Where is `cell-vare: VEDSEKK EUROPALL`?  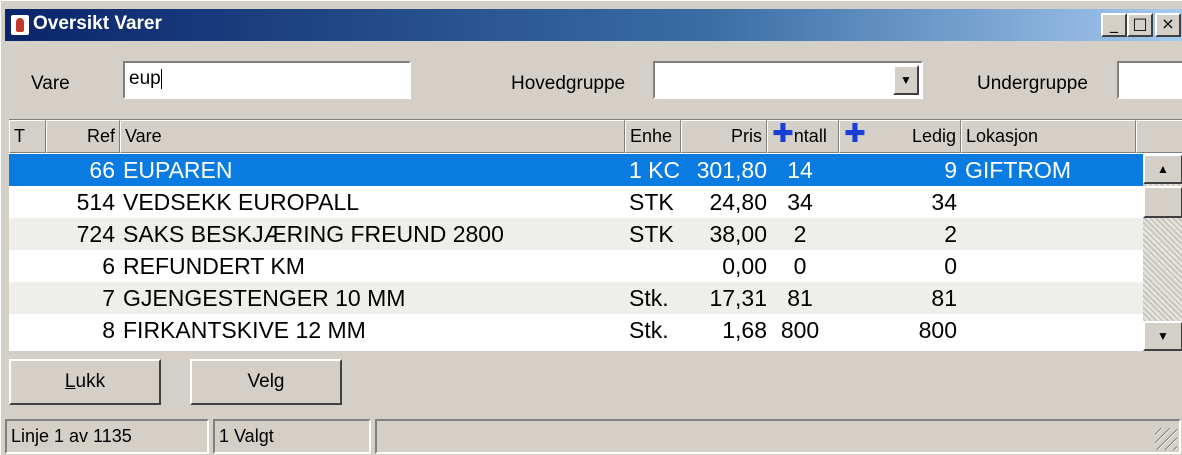 cell-vare: VEDSEKK EUROPALL is located at coordinates (241, 202).